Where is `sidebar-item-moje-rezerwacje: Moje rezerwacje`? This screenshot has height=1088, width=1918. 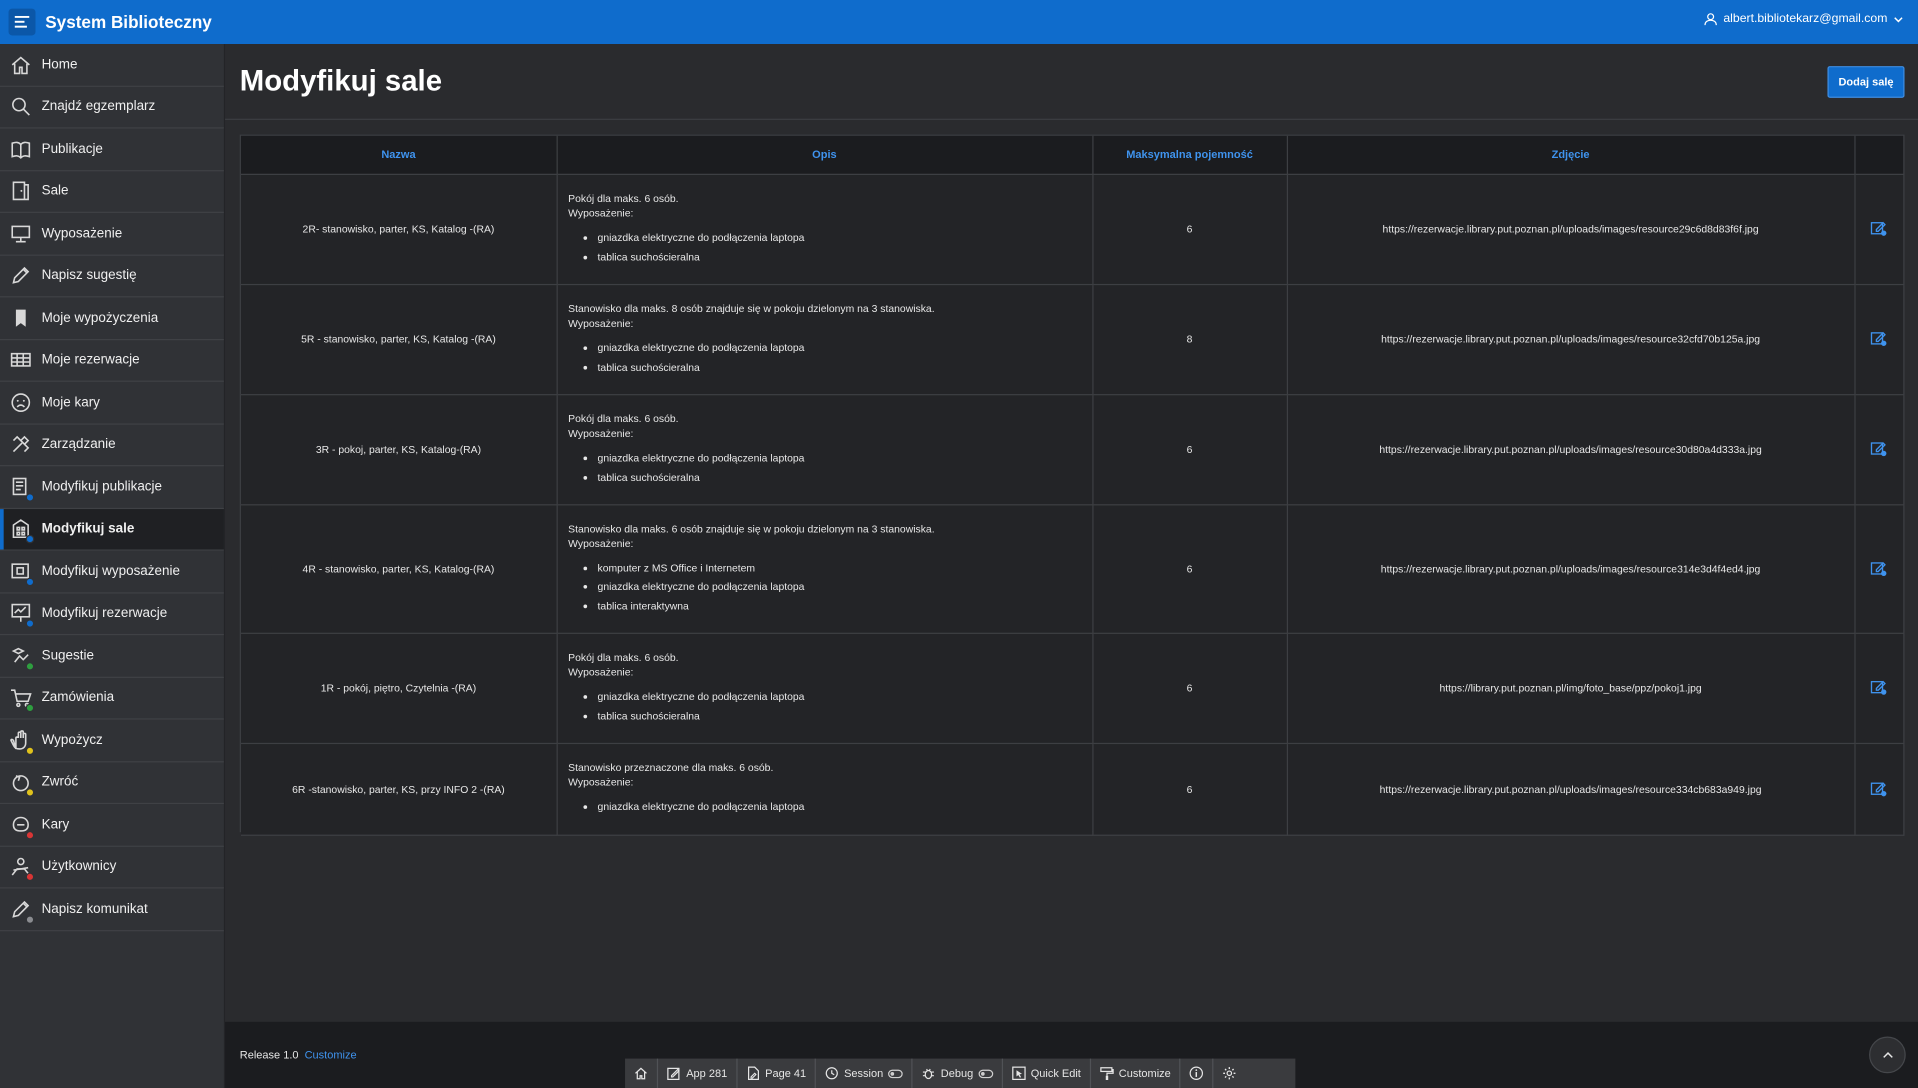 sidebar-item-moje-rezerwacje: Moje rezerwacje is located at coordinates (112, 361).